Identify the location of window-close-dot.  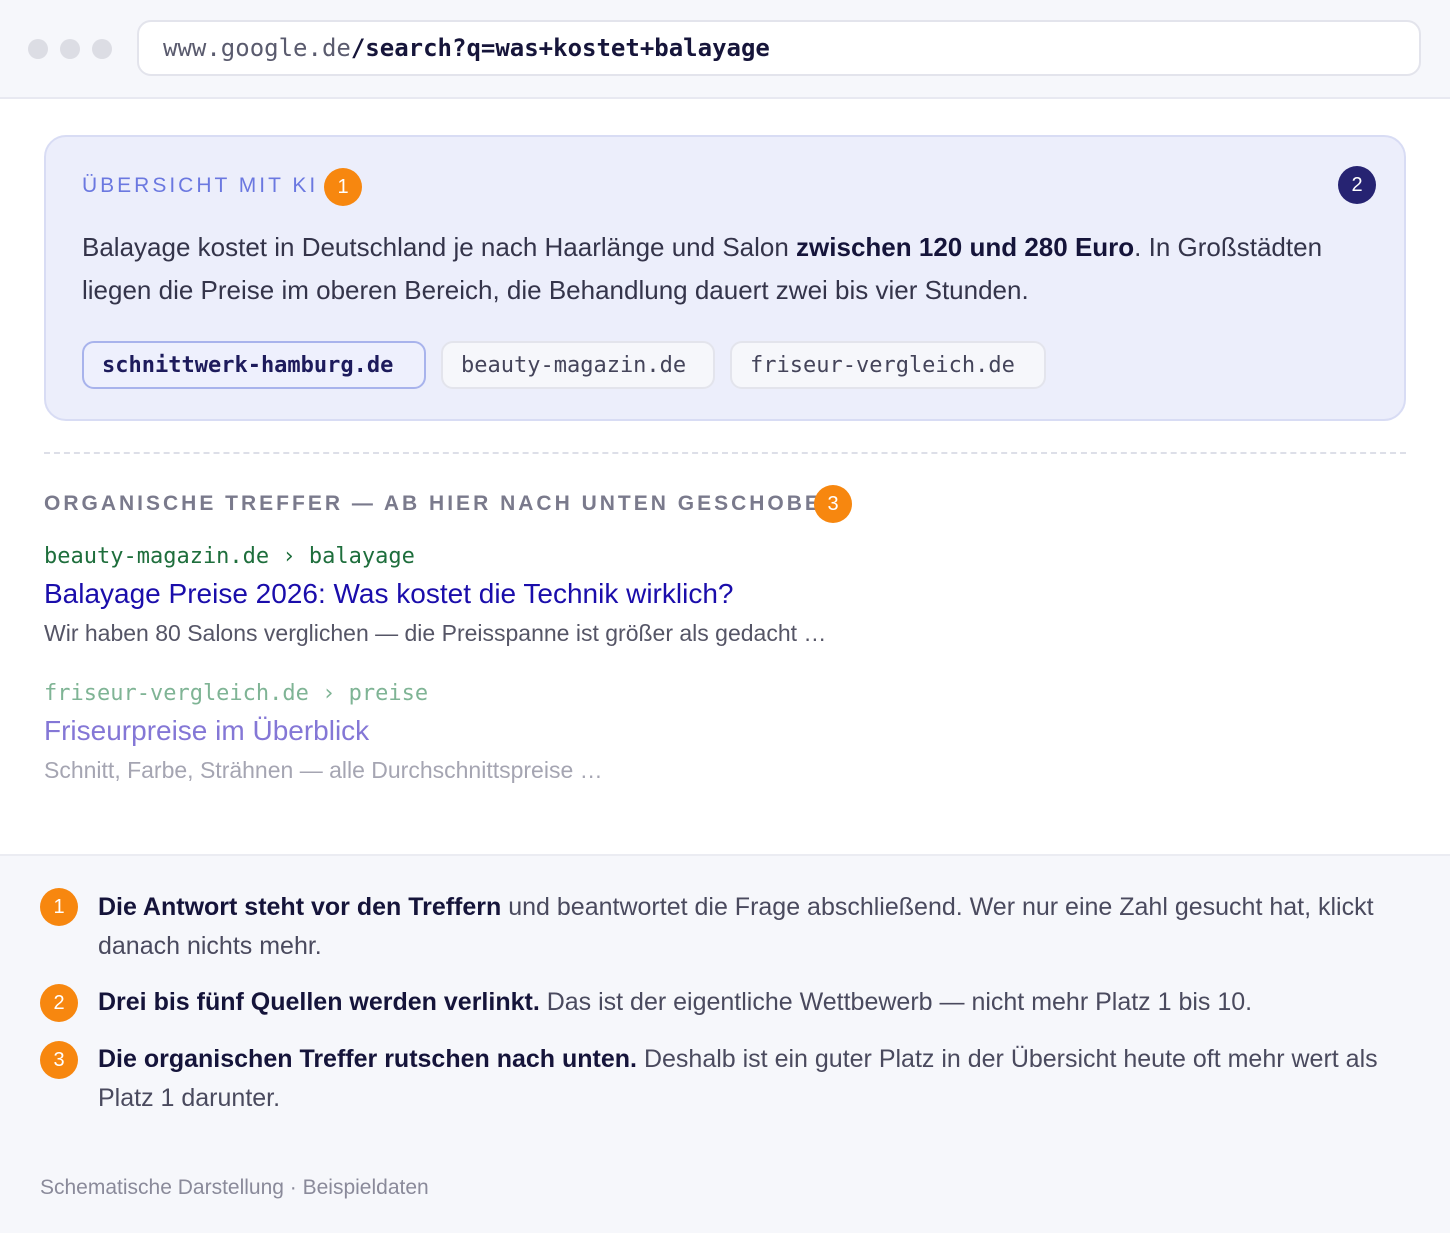
(38, 49).